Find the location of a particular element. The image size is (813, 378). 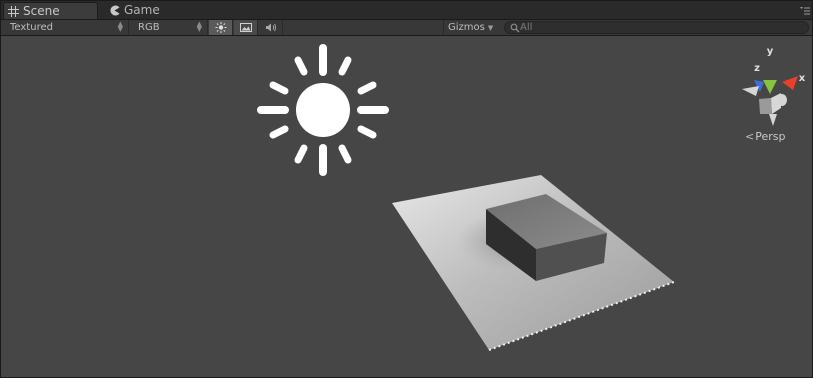

axis-x-label: x is located at coordinates (802, 78).